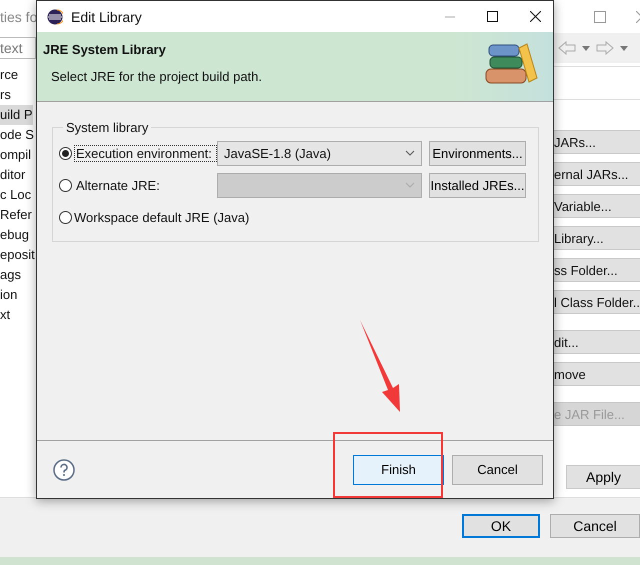 The image size is (640, 565). Describe the element at coordinates (16, 115) in the screenshot. I see `sidebar-item: uild P` at that location.